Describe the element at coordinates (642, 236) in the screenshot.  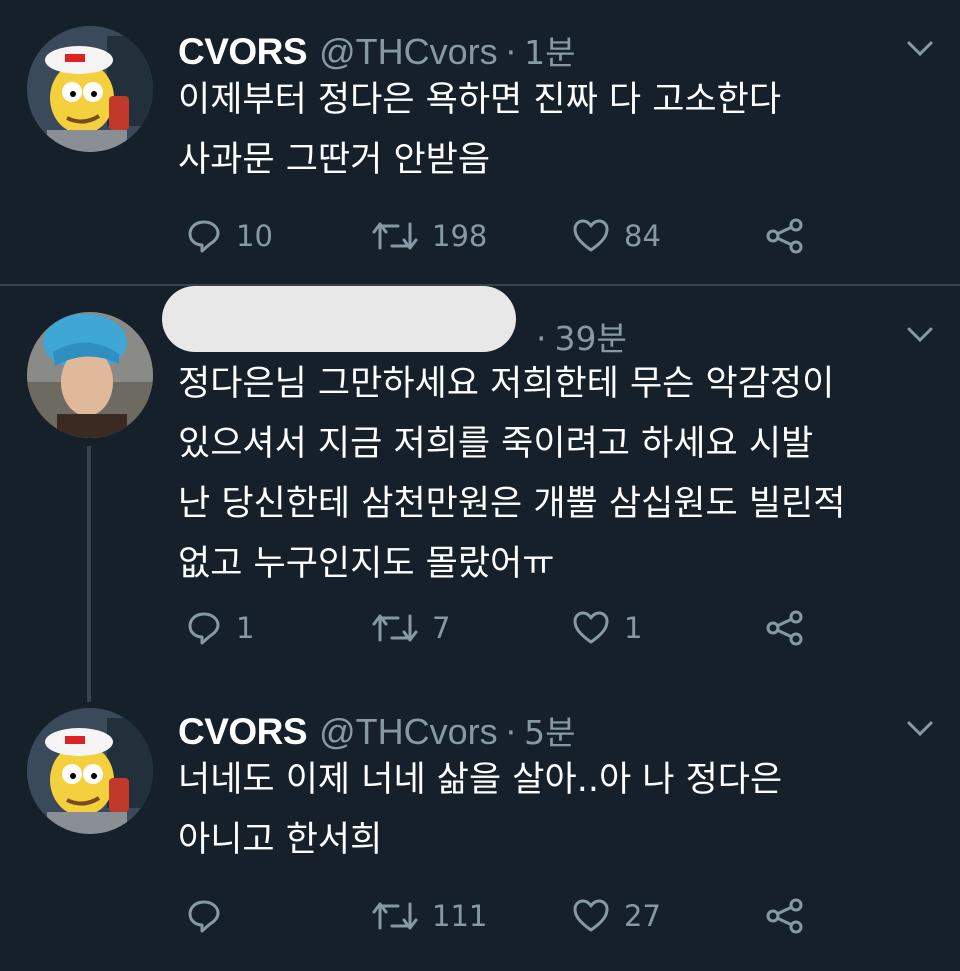
I see `like-count: 84` at that location.